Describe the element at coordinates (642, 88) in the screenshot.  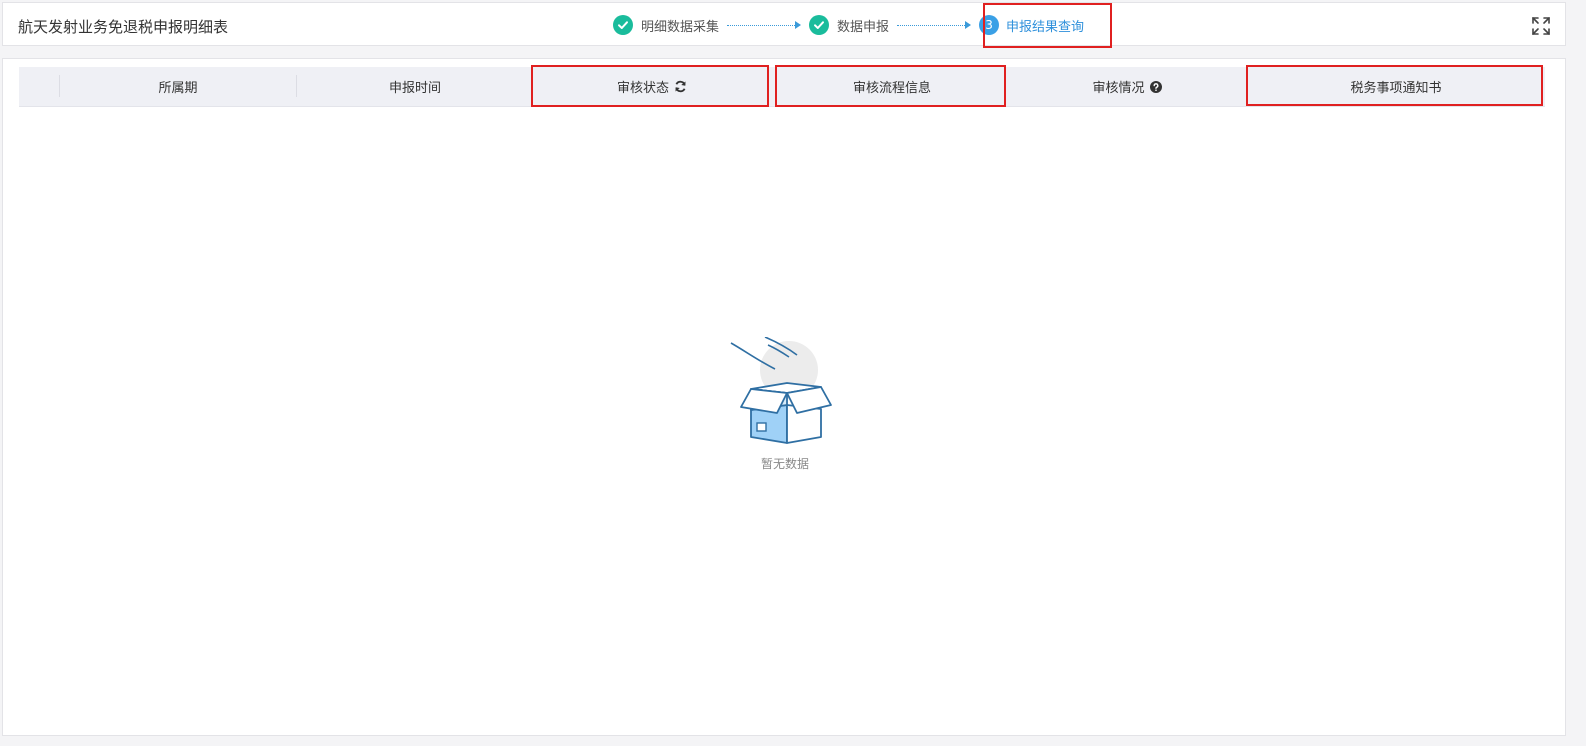
I see `column-label: 审核状态` at that location.